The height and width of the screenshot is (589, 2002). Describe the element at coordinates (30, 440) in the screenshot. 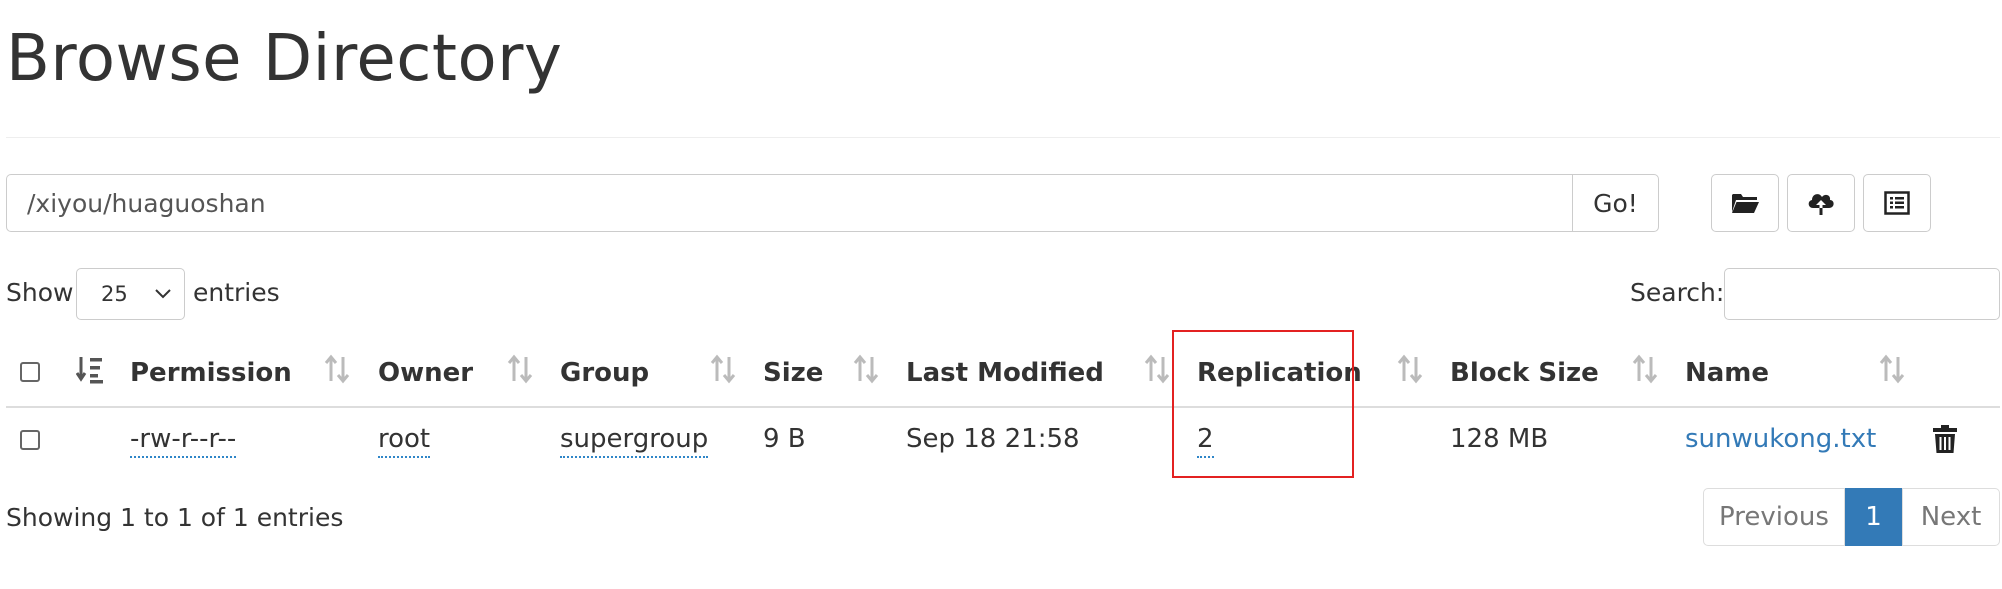

I see `row-checkbox` at that location.